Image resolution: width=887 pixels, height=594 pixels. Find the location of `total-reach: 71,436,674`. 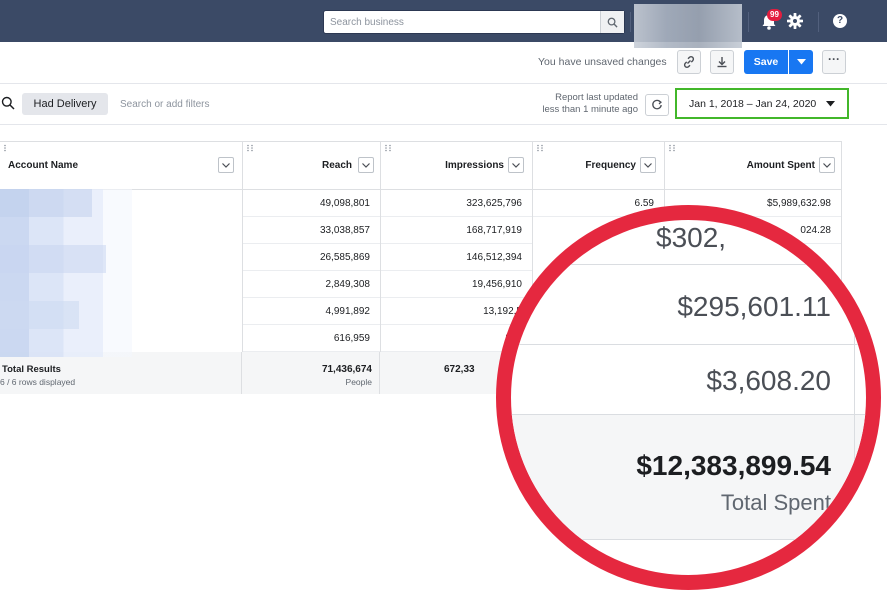

total-reach: 71,436,674 is located at coordinates (346, 369).